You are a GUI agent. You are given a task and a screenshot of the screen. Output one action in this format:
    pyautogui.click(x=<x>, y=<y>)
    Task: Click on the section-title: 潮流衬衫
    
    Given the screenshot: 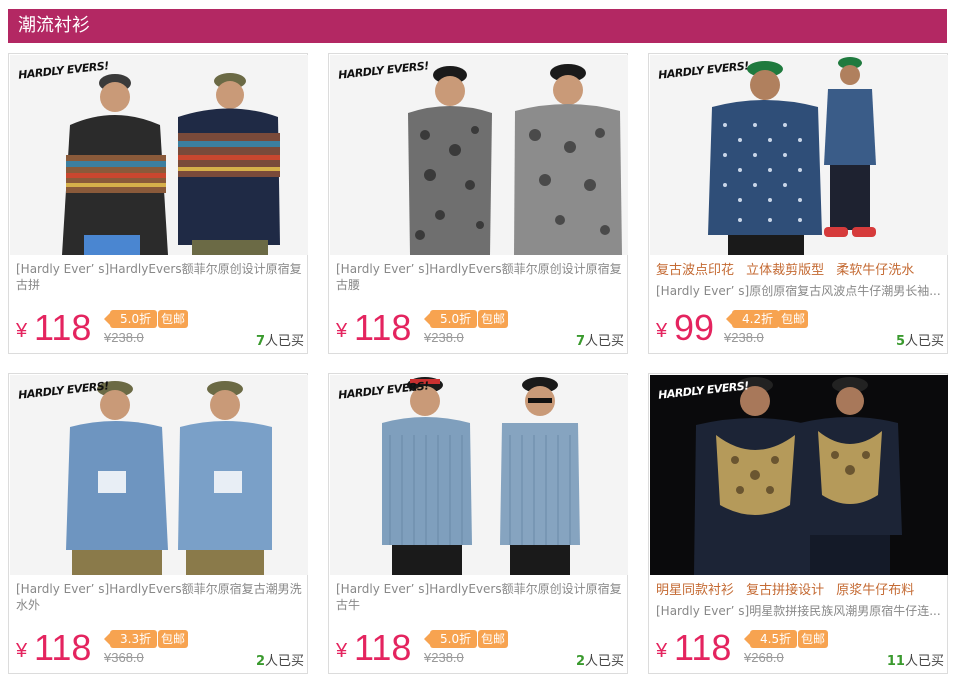 What is the action you would take?
    pyautogui.click(x=54, y=25)
    